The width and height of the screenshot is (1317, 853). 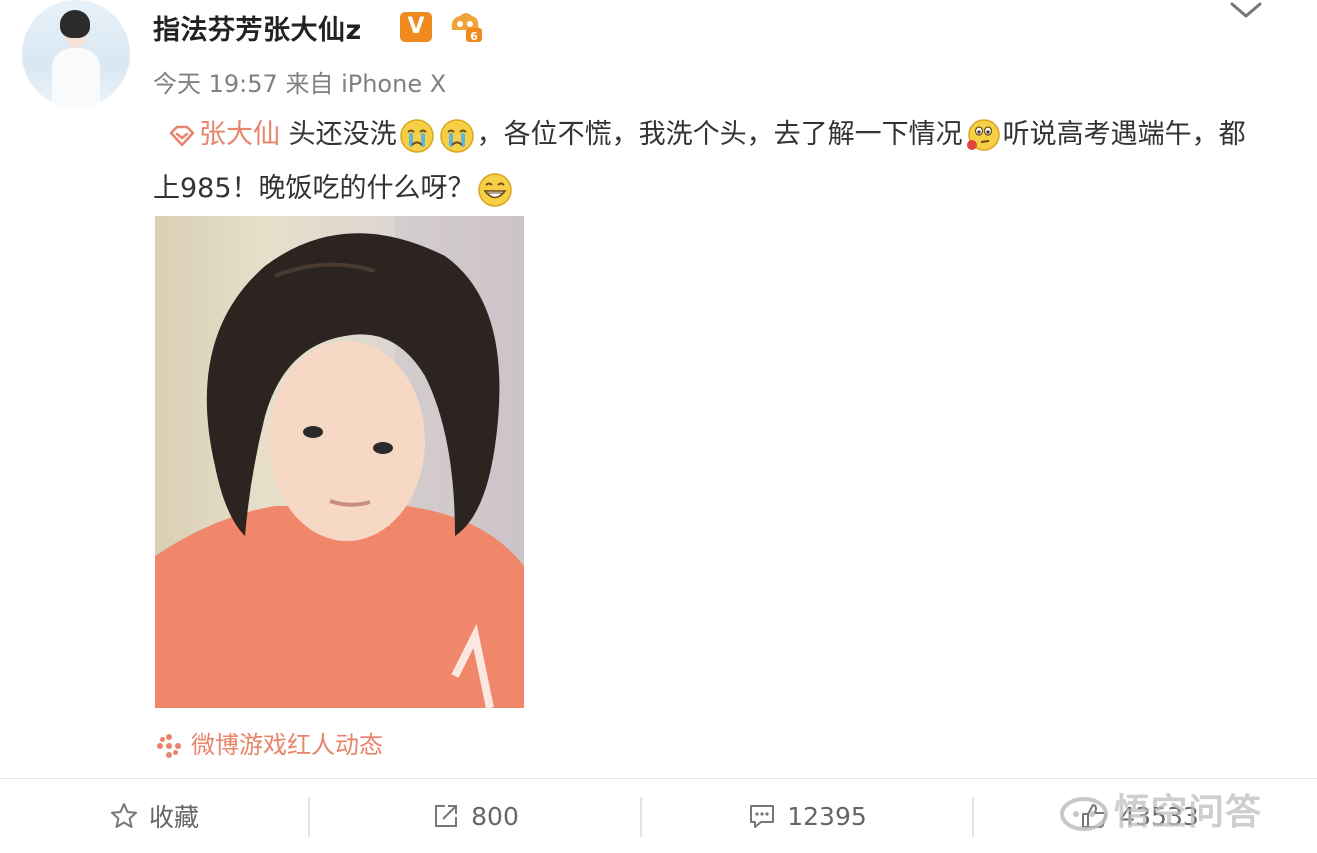 What do you see at coordinates (123, 815) in the screenshot?
I see `star-icon` at bounding box center [123, 815].